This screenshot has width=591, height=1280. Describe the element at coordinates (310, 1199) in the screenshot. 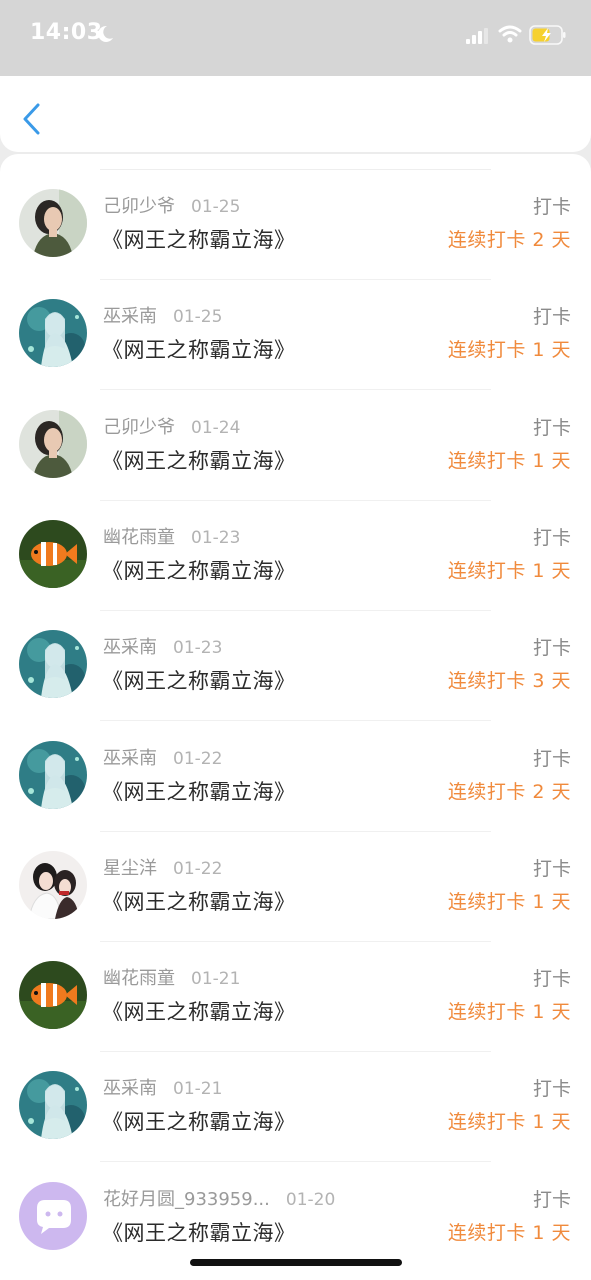

I see `checkin-date: 01-20` at that location.